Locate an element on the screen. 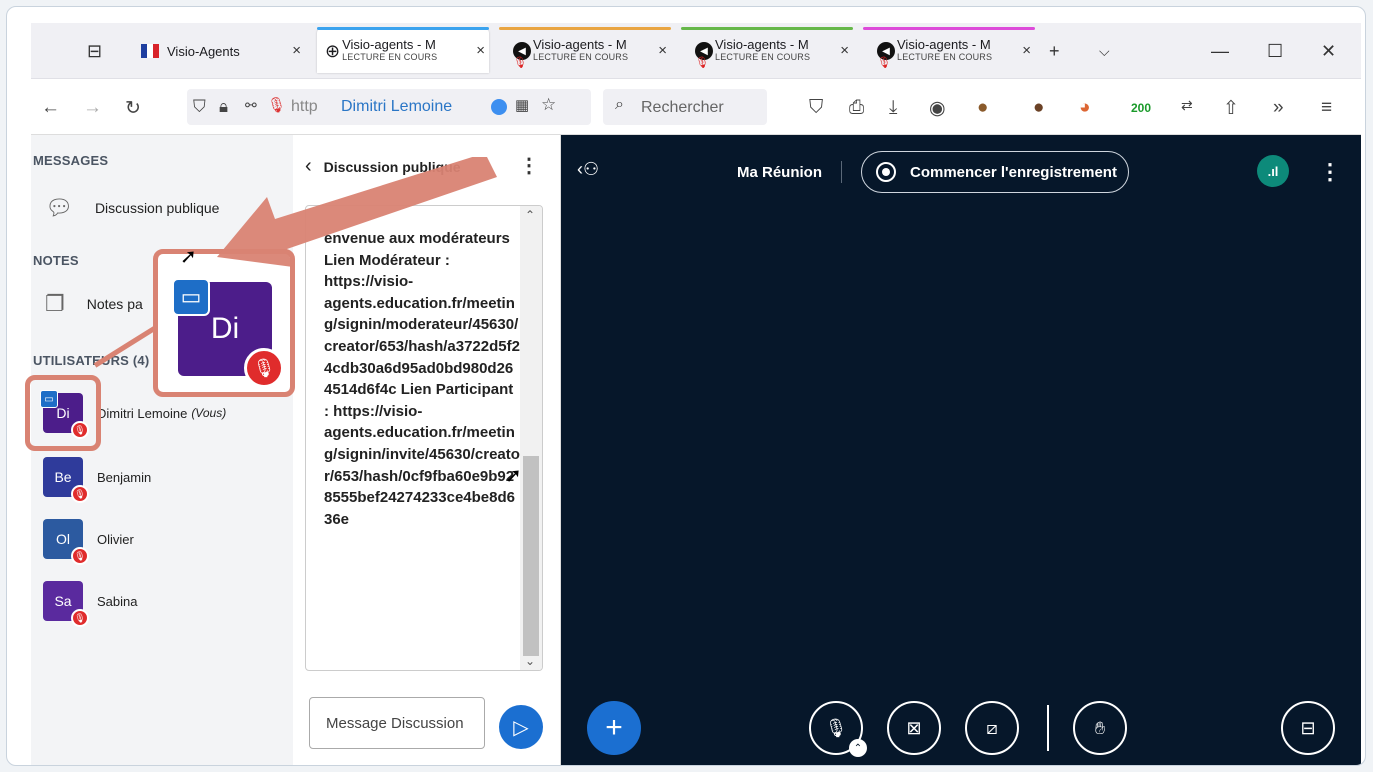  new-tab-icon: + is located at coordinates (1054, 51).